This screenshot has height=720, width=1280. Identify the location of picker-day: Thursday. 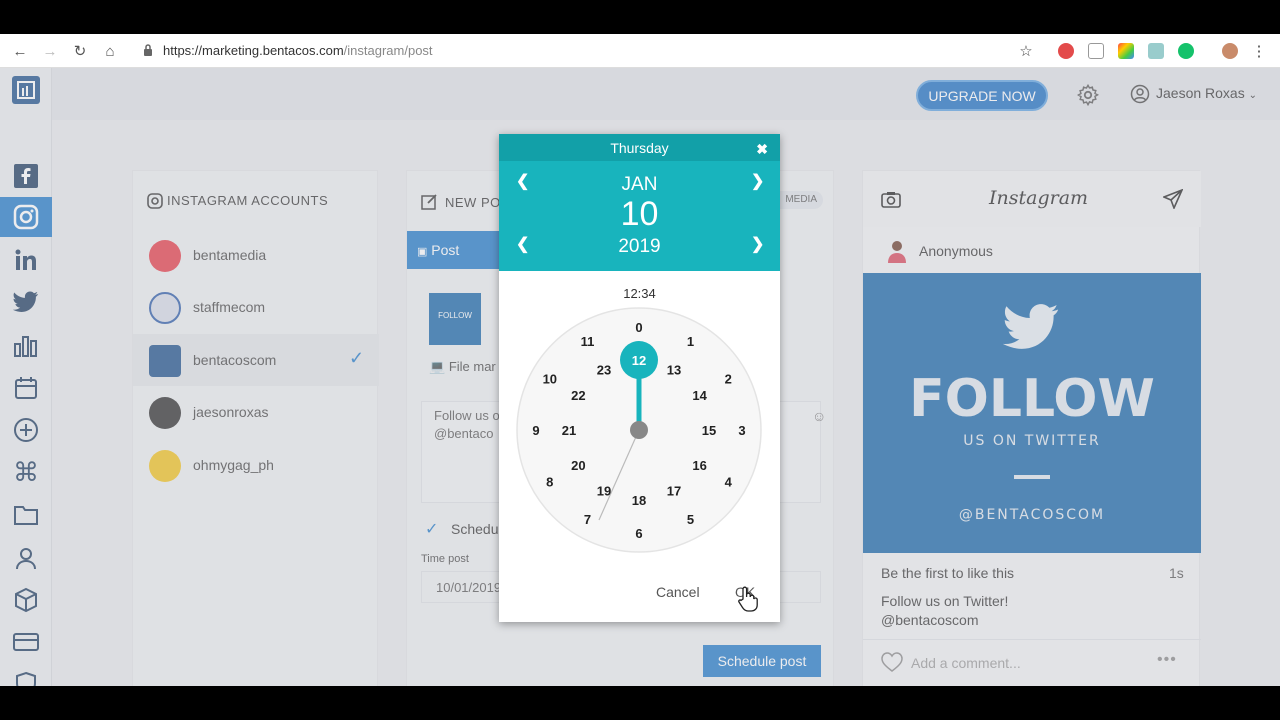
(639, 147).